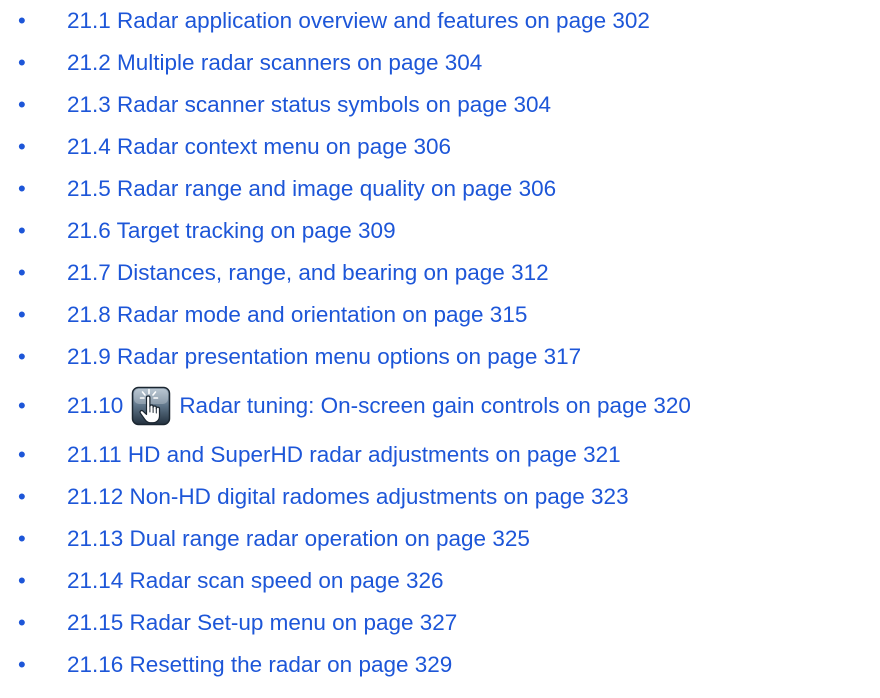 This screenshot has width=880, height=698. I want to click on toc-item: • 21.6 Target tracking on page 309, so click(443, 231).